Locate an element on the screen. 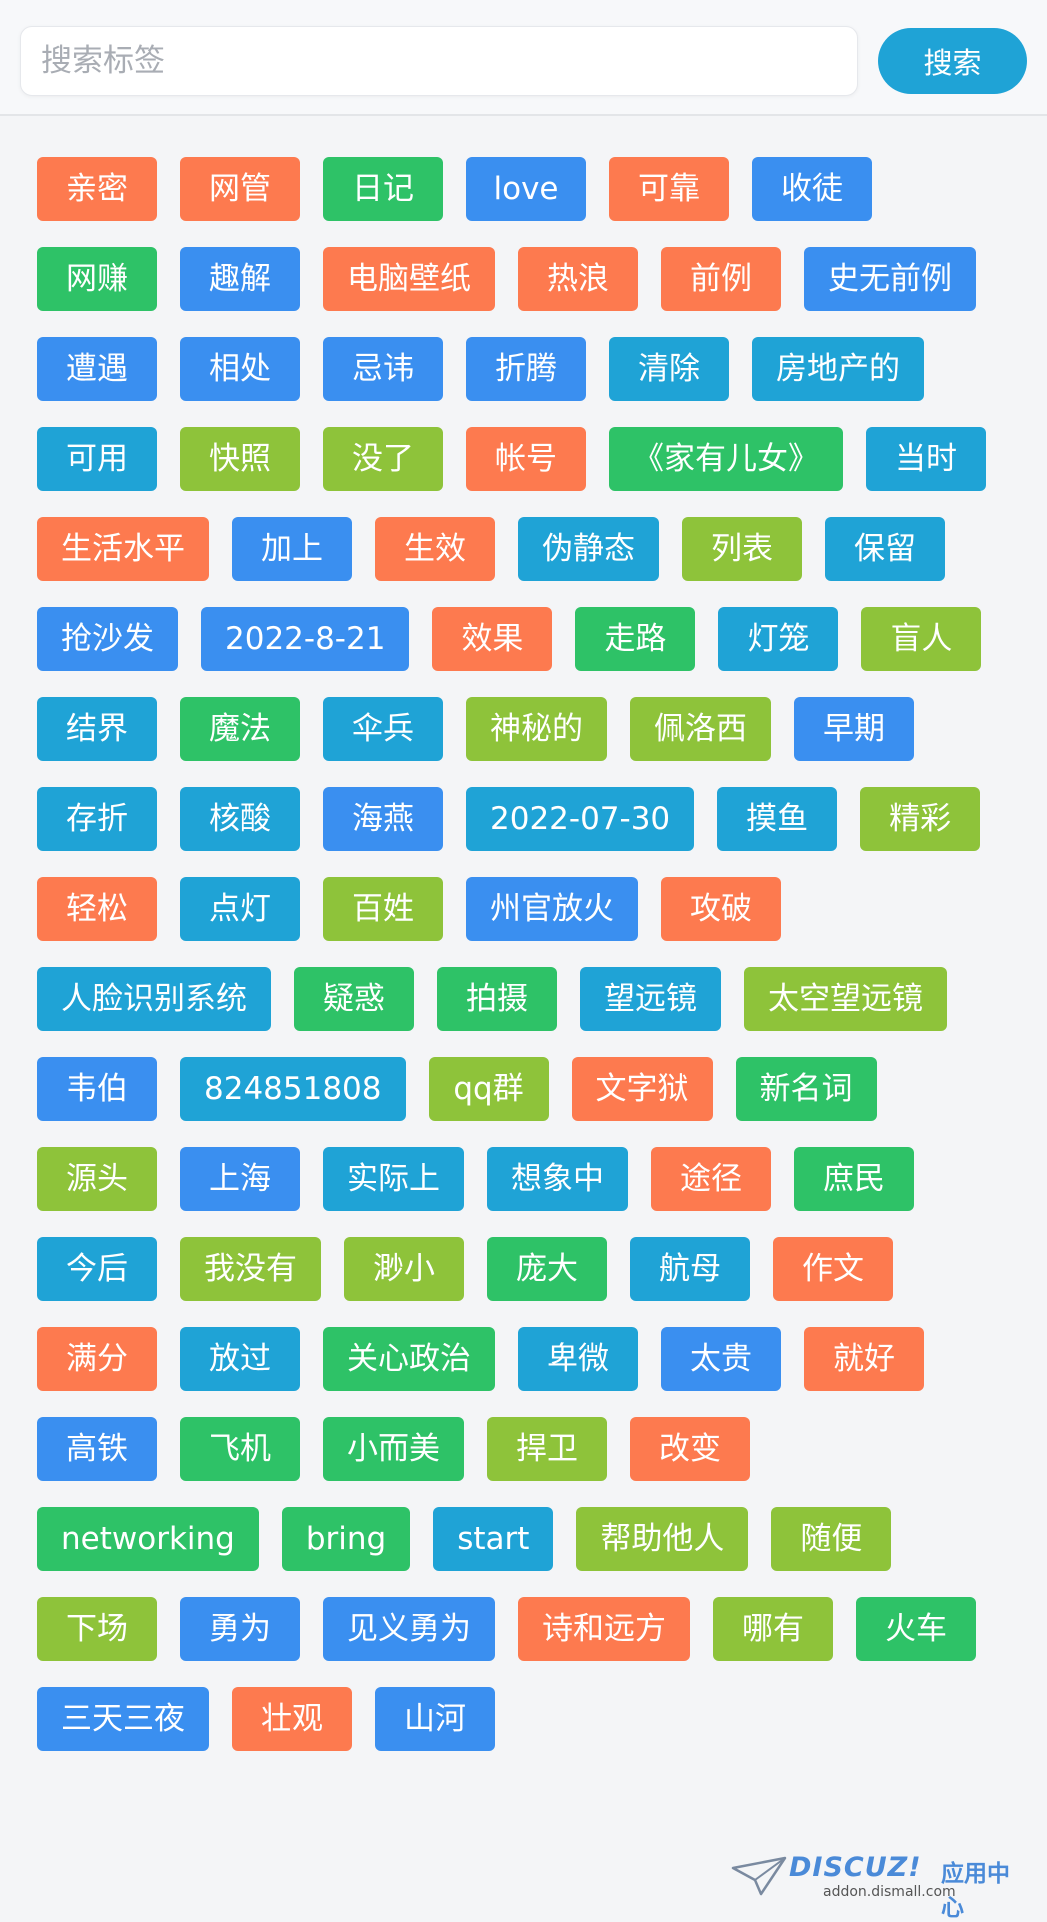 Image resolution: width=1047 pixels, height=1922 pixels. tag-chip: 小而美 is located at coordinates (393, 1449).